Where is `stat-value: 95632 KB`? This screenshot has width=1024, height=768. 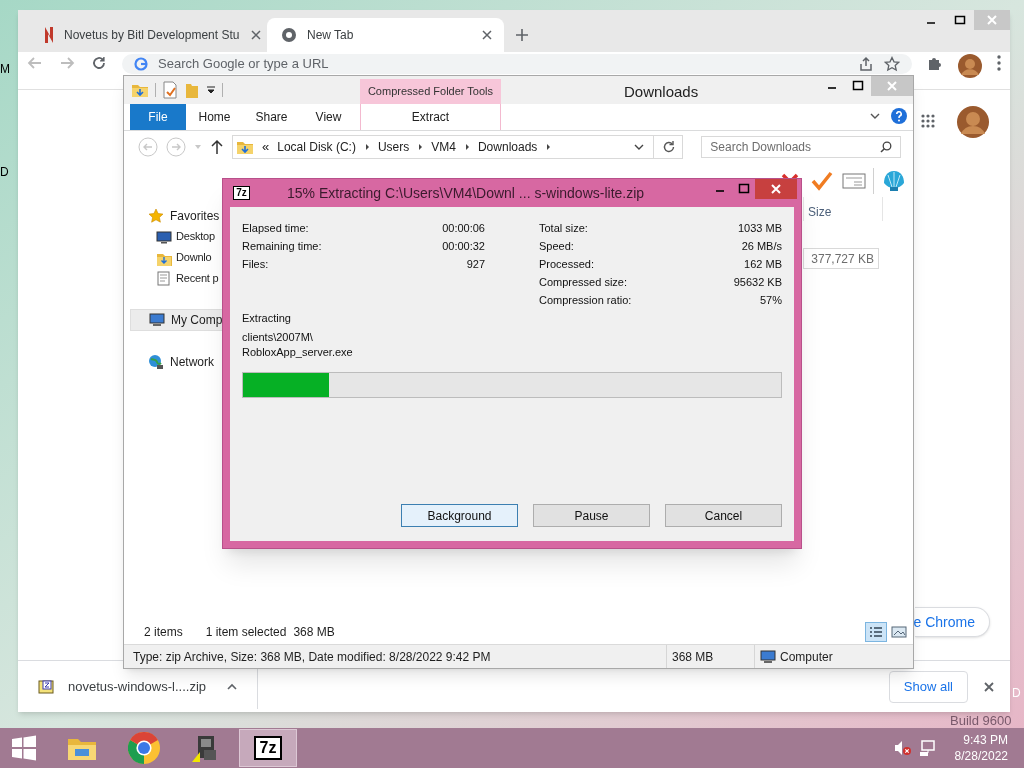 stat-value: 95632 KB is located at coordinates (757, 282).